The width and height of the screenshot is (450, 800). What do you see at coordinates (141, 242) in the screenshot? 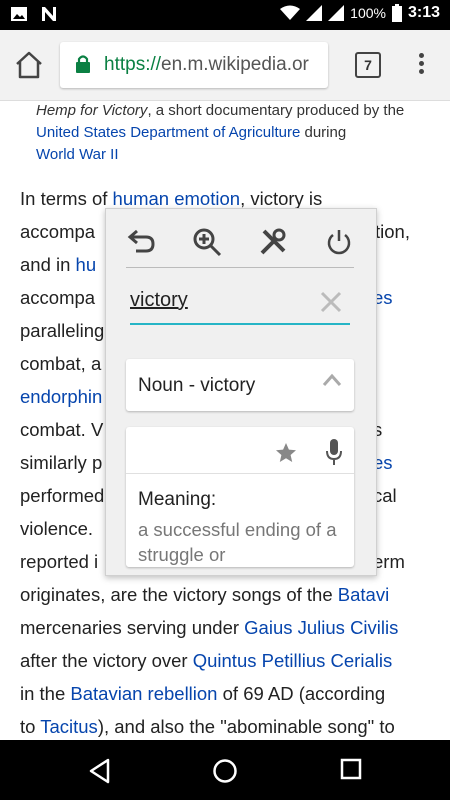
I see `back-icon` at bounding box center [141, 242].